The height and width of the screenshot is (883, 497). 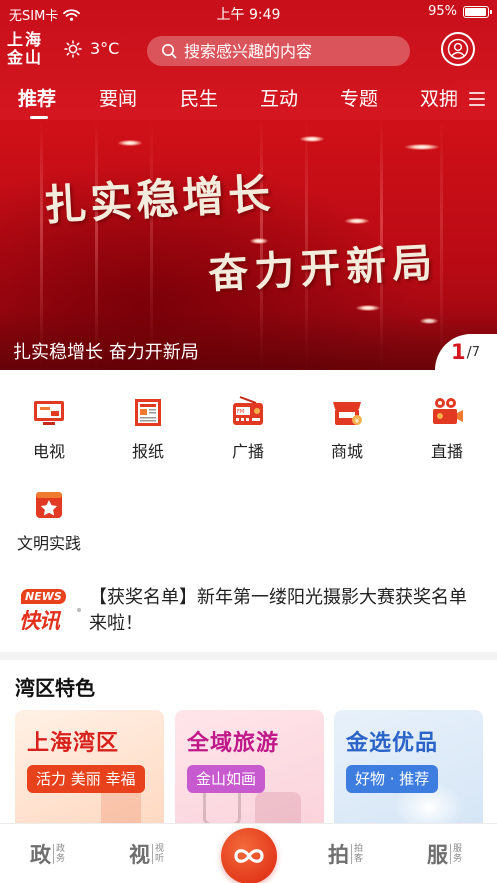 I want to click on quick-link-label: 电视, so click(x=48, y=451).